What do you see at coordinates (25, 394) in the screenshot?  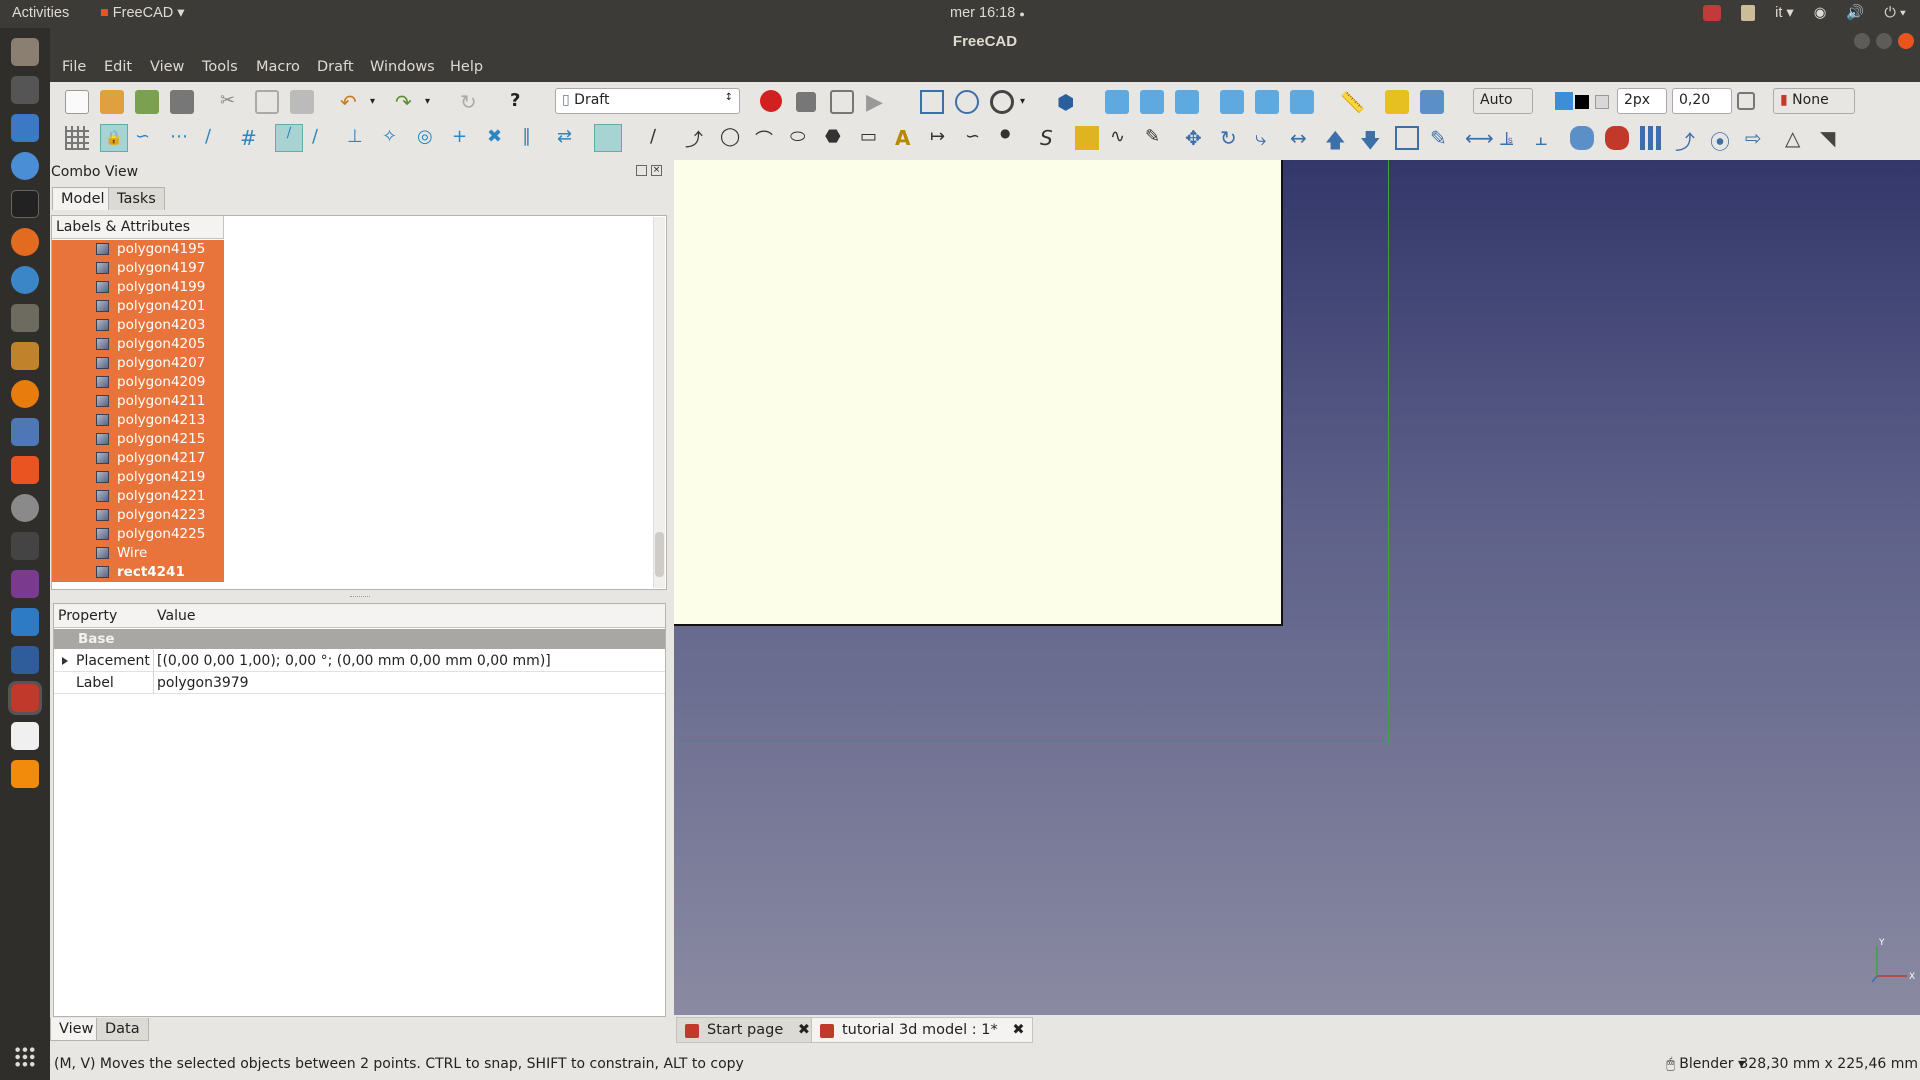 I see `blender-launcher-icon` at bounding box center [25, 394].